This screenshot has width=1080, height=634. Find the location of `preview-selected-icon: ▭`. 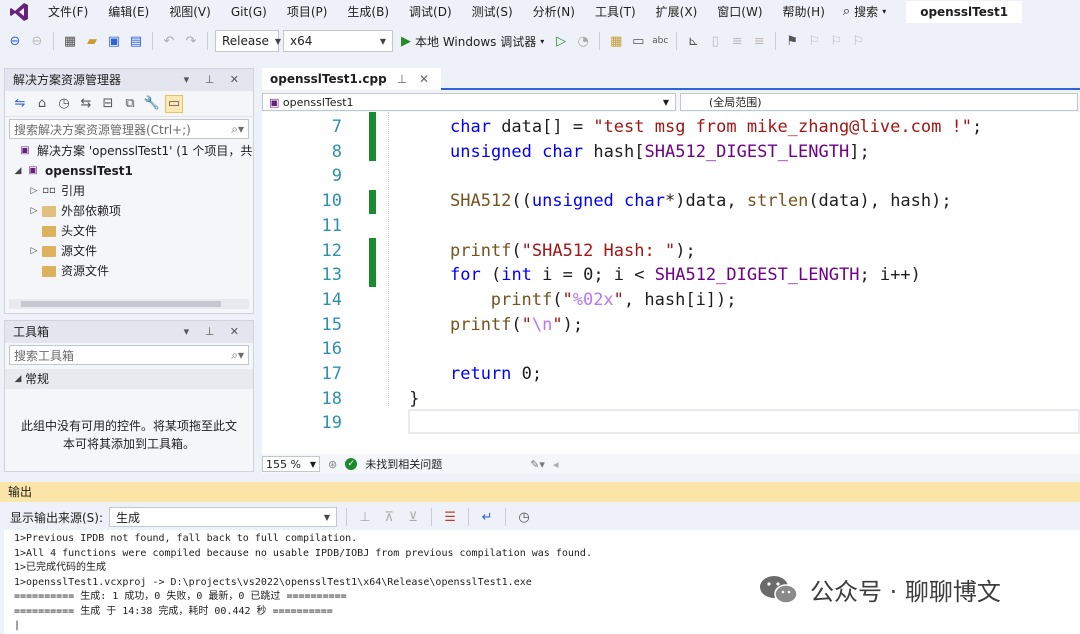

preview-selected-icon: ▭ is located at coordinates (174, 103).